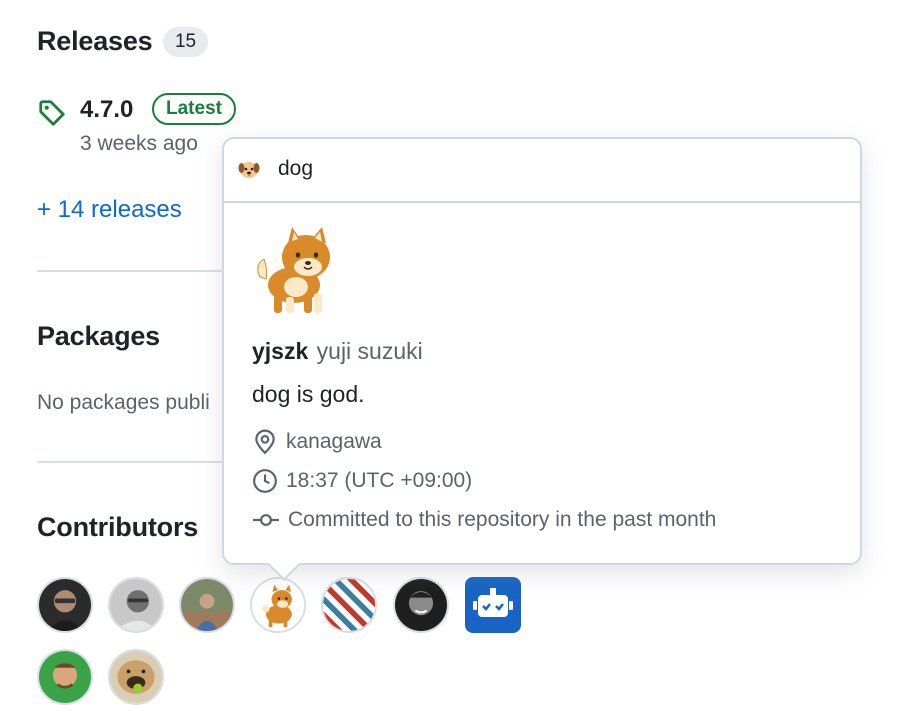 This screenshot has width=902, height=725. Describe the element at coordinates (280, 351) in the screenshot. I see `hovercard-login: yjszk` at that location.